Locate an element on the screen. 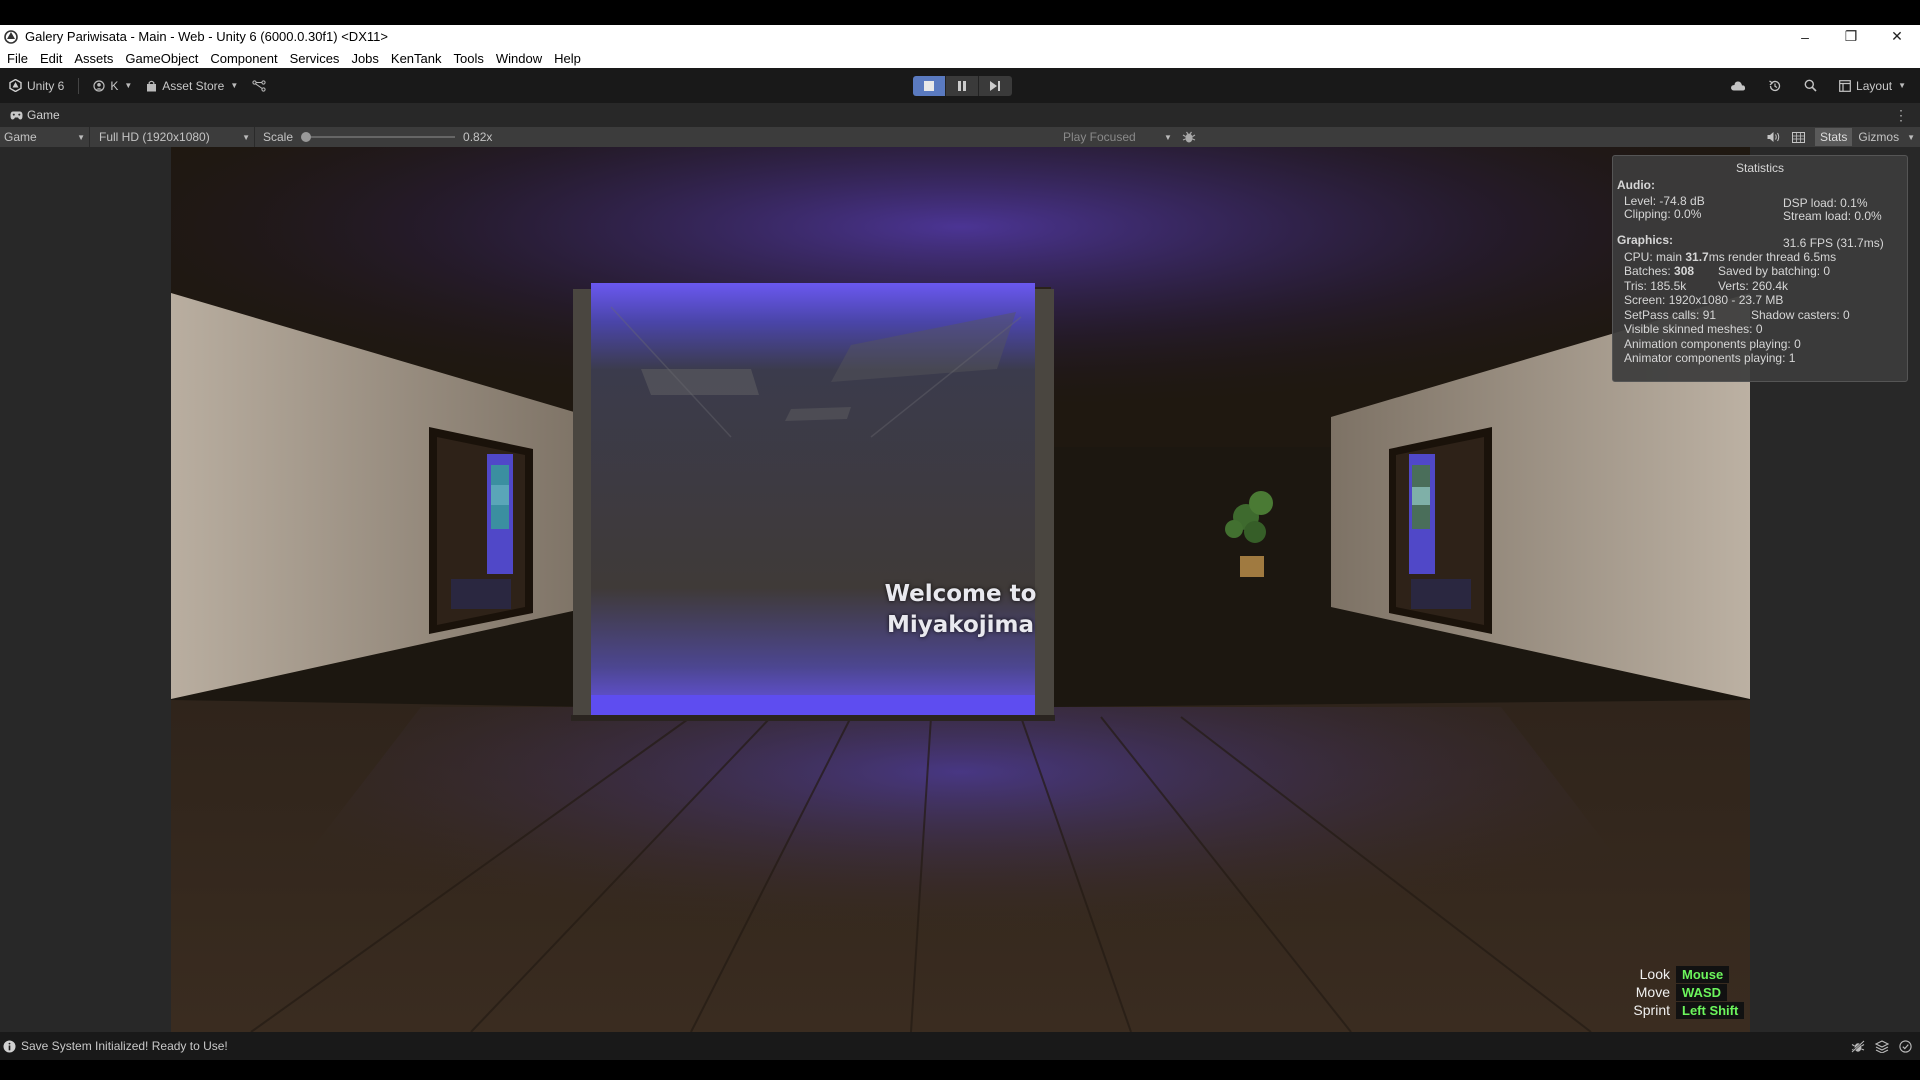 The height and width of the screenshot is (1080, 1920). unity-label: Unity 6 is located at coordinates (46, 85).